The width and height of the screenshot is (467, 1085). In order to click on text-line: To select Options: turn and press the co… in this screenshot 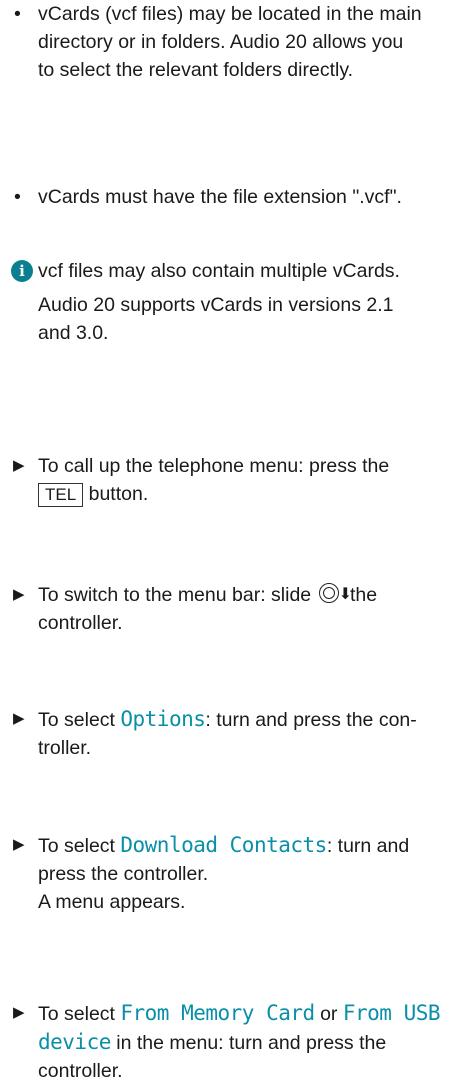, I will do `click(252, 719)`.